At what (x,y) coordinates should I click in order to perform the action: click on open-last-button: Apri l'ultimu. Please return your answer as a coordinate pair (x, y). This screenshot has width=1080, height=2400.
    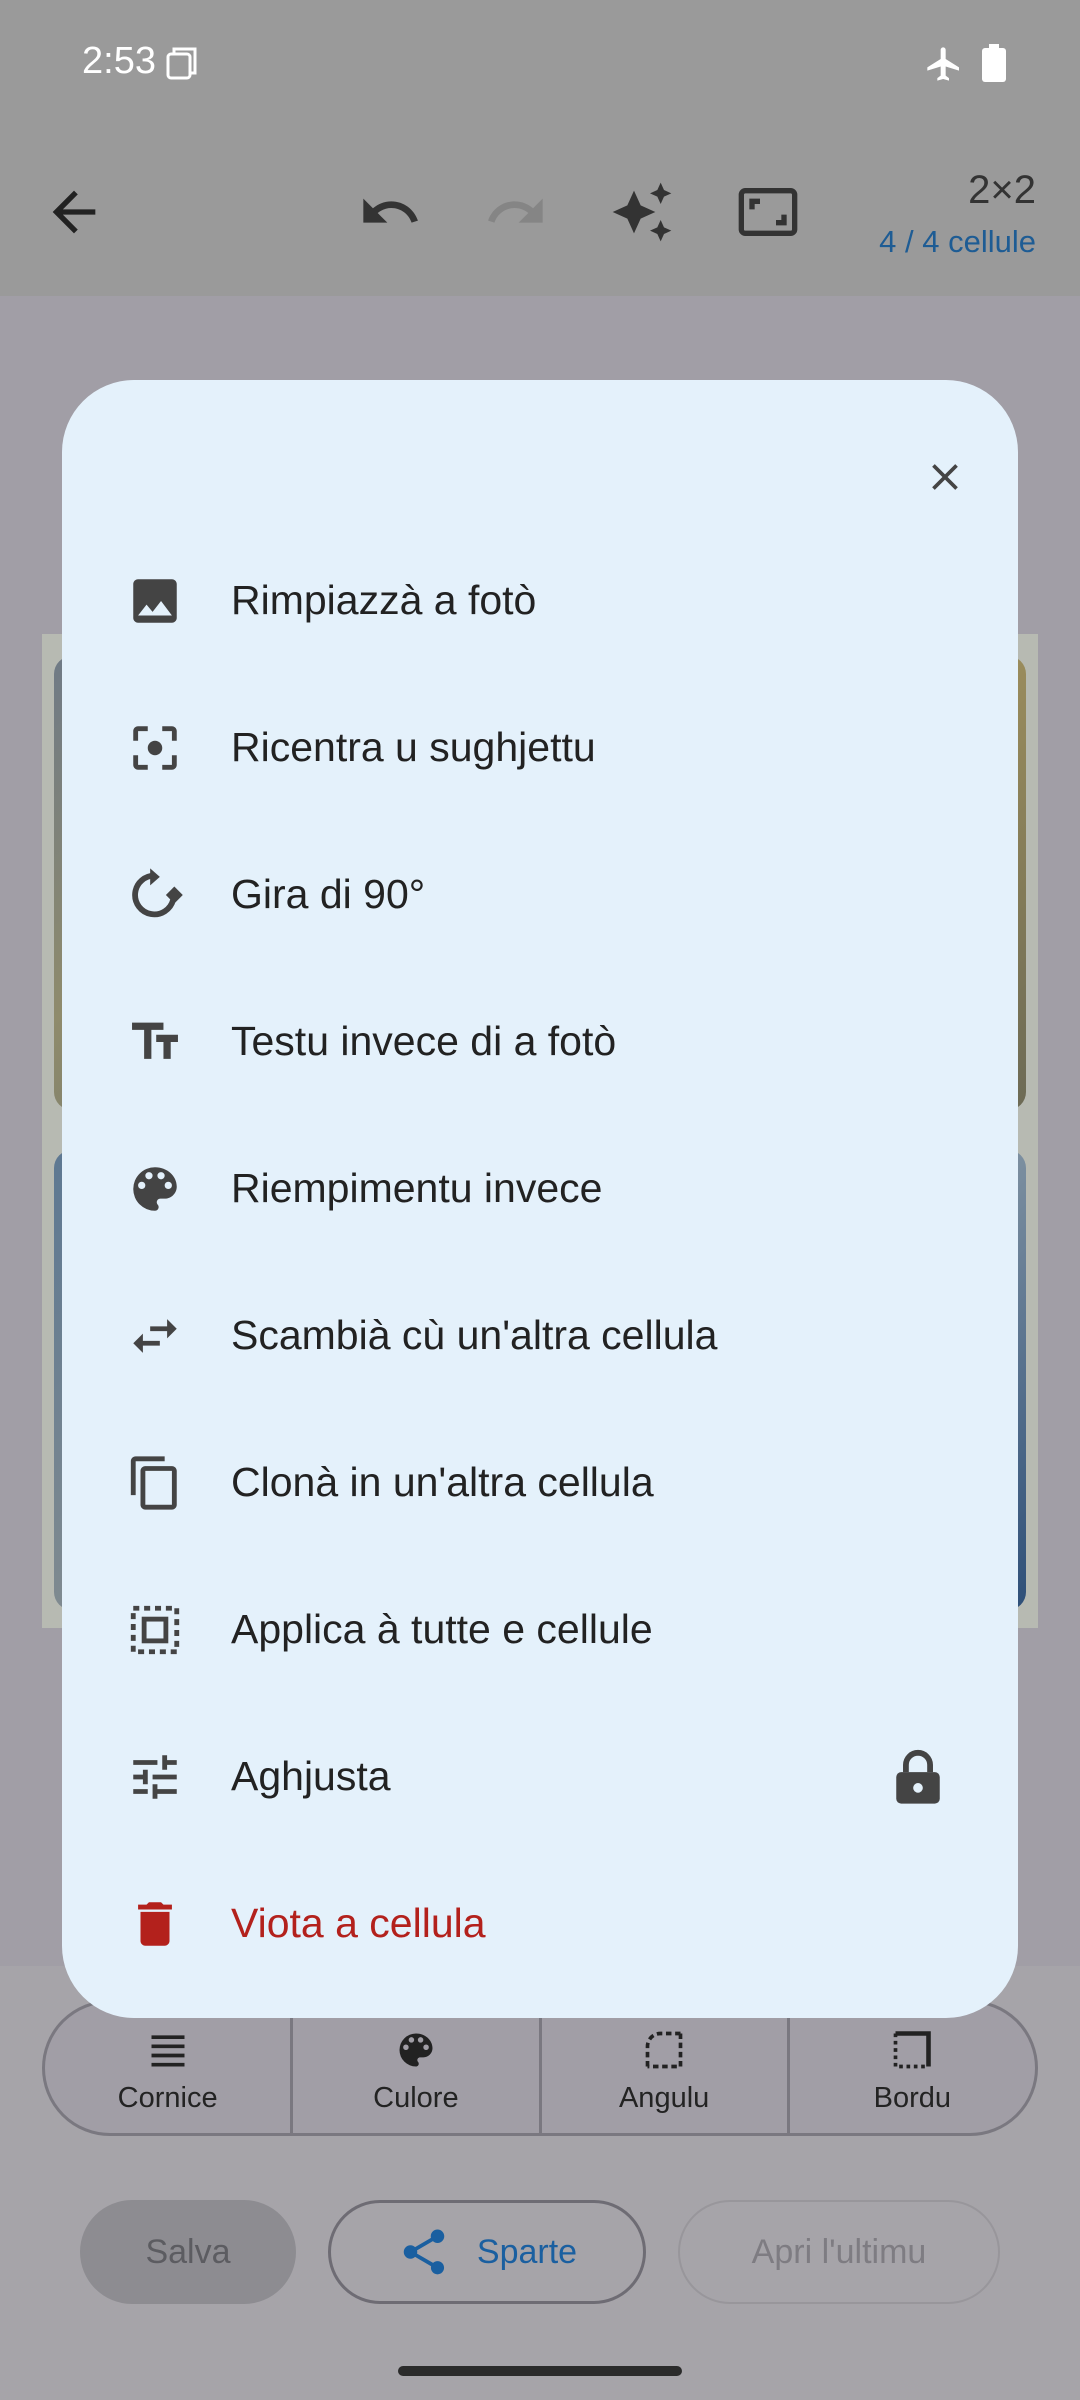
    Looking at the image, I should click on (839, 2252).